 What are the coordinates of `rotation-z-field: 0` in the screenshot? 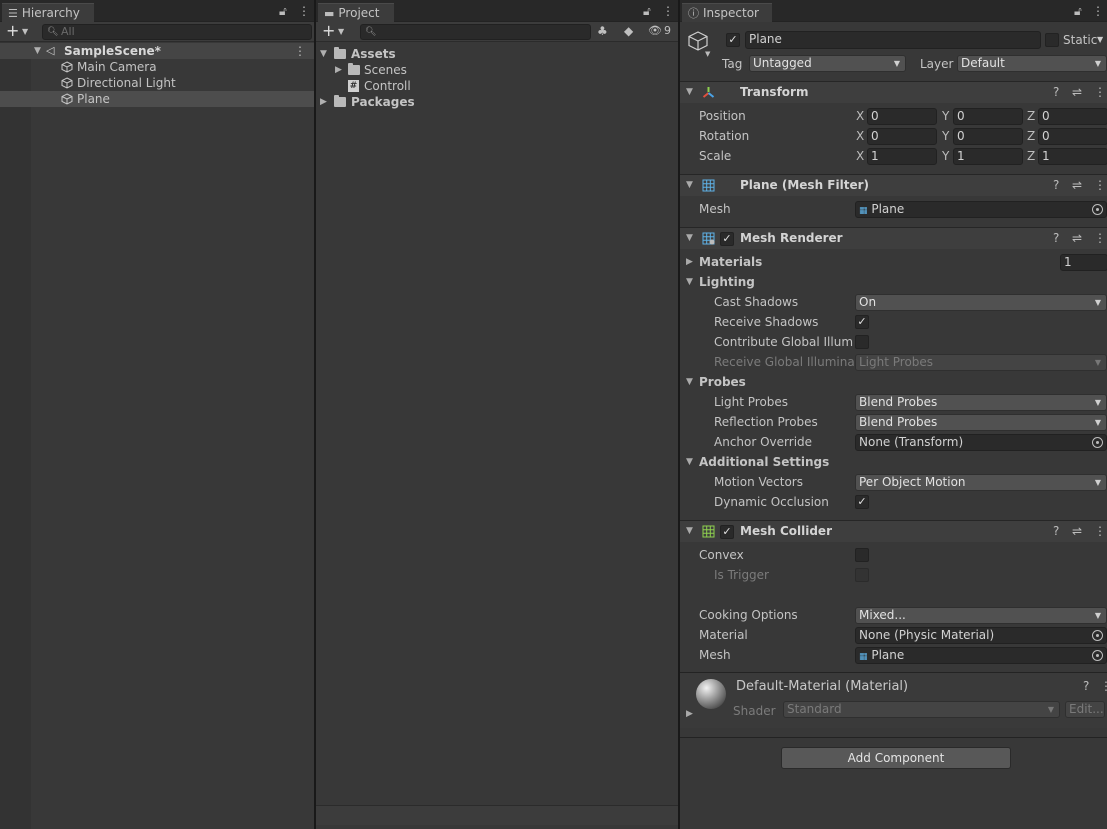 It's located at (1072, 136).